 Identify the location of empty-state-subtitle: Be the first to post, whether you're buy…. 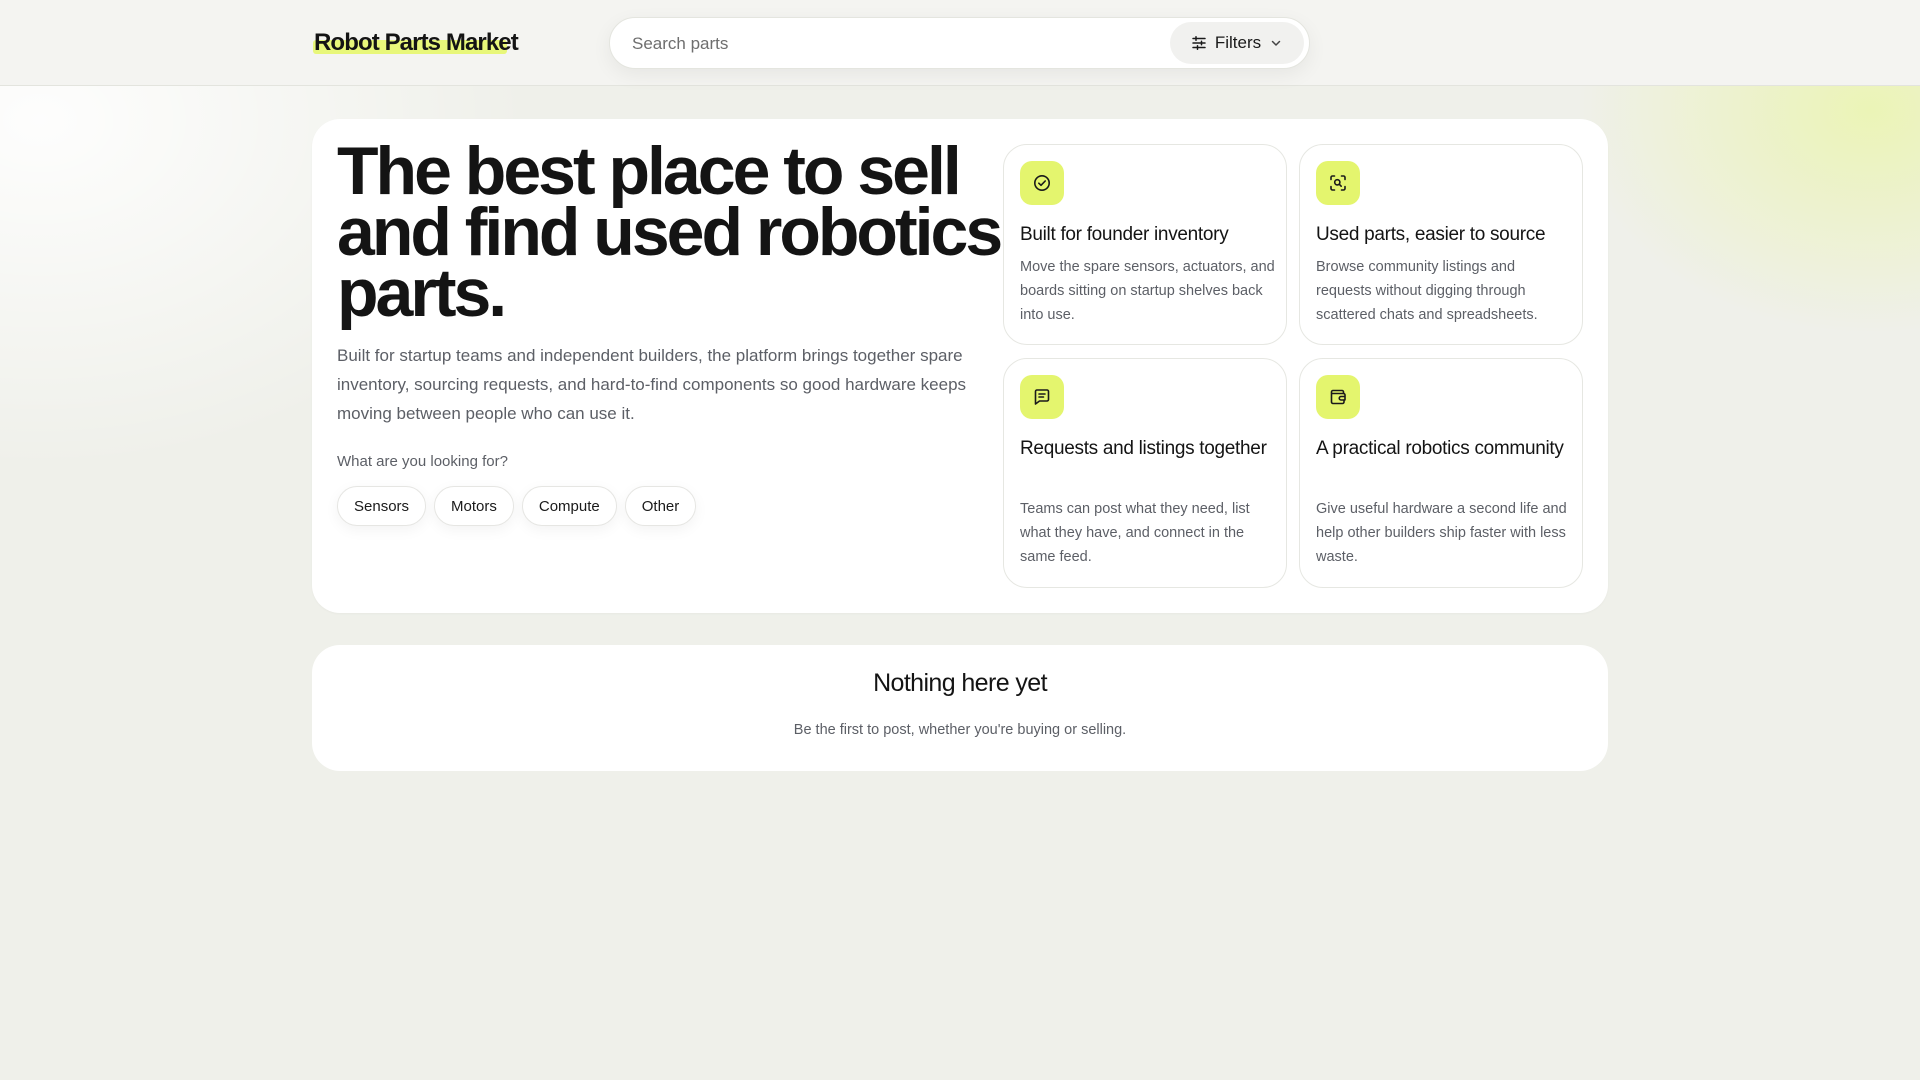
(960, 730).